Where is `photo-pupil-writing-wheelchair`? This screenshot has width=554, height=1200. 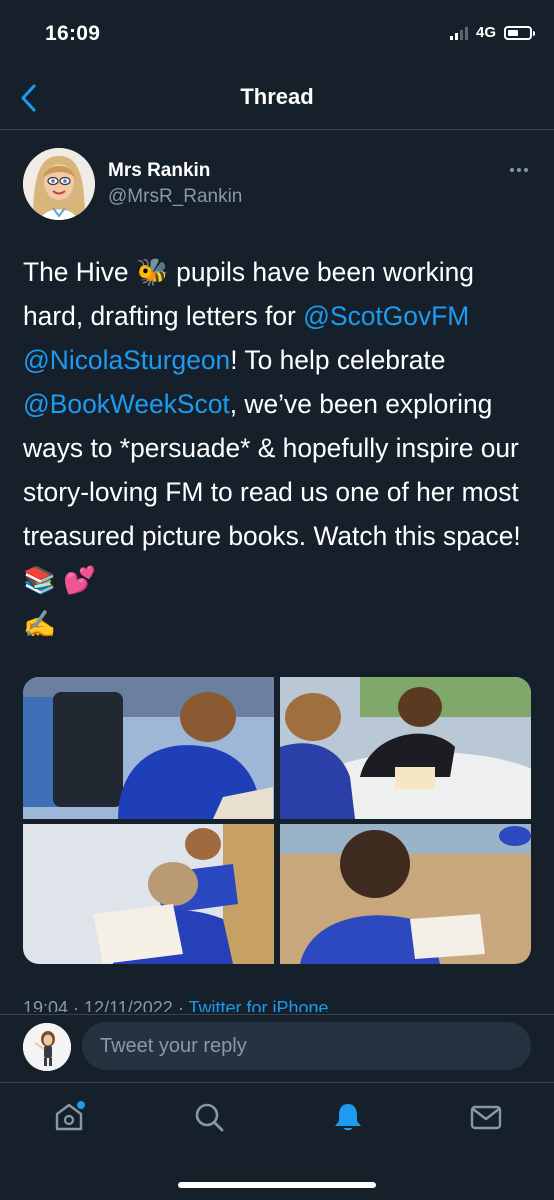 photo-pupil-writing-wheelchair is located at coordinates (148, 748).